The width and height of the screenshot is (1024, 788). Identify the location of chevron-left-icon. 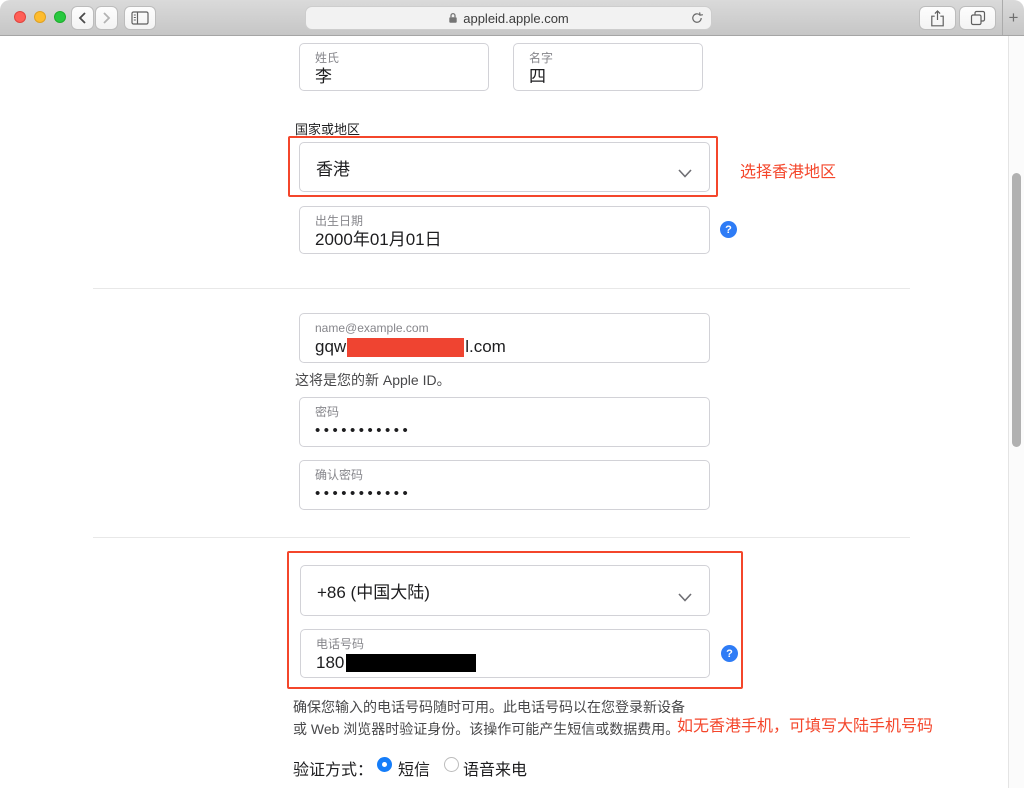
(82, 18).